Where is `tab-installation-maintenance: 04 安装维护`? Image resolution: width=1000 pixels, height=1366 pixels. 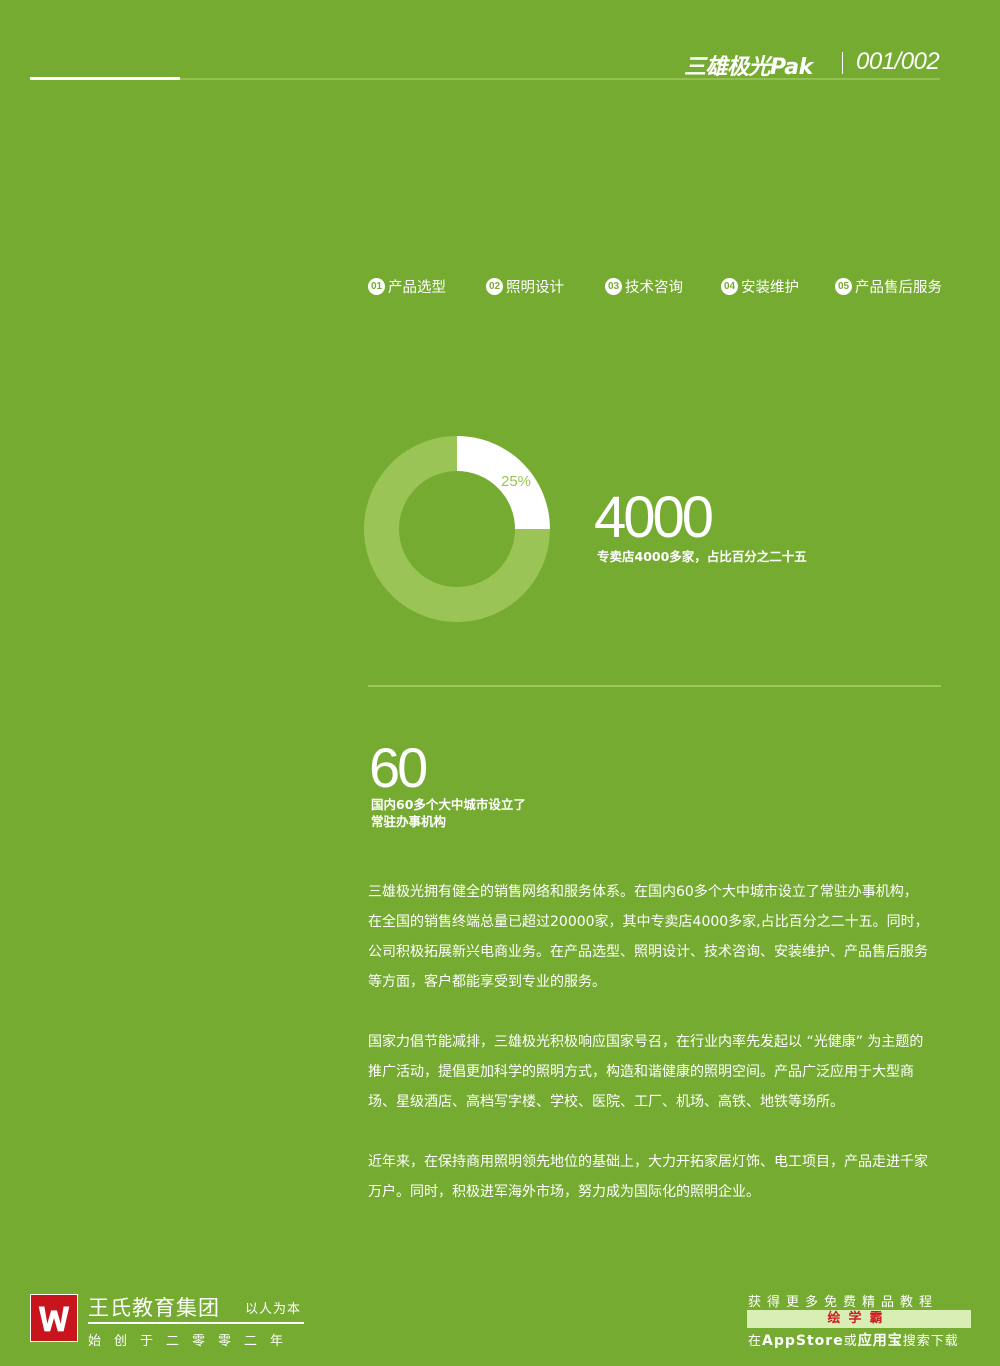
tab-installation-maintenance: 04 安装维护 is located at coordinates (760, 286).